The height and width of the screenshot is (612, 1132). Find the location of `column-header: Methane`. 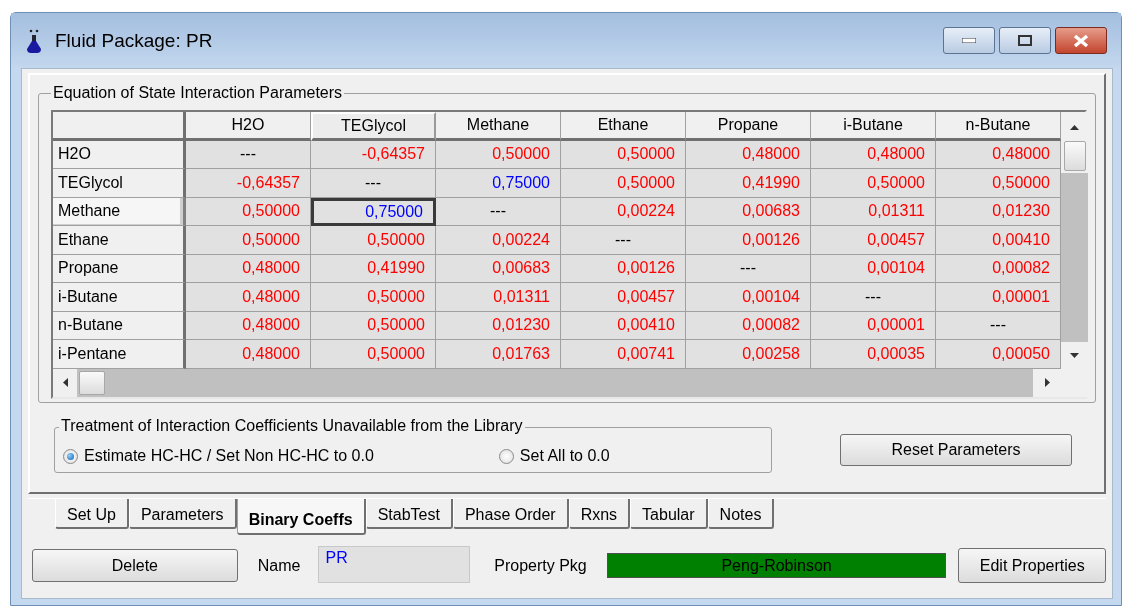

column-header: Methane is located at coordinates (498, 126).